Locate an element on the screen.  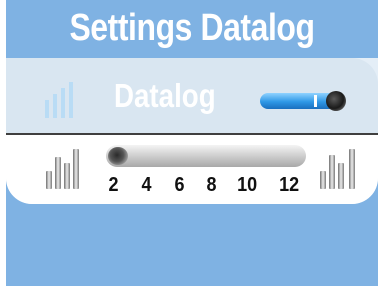
datalog-label: Datalog is located at coordinates (165, 95).